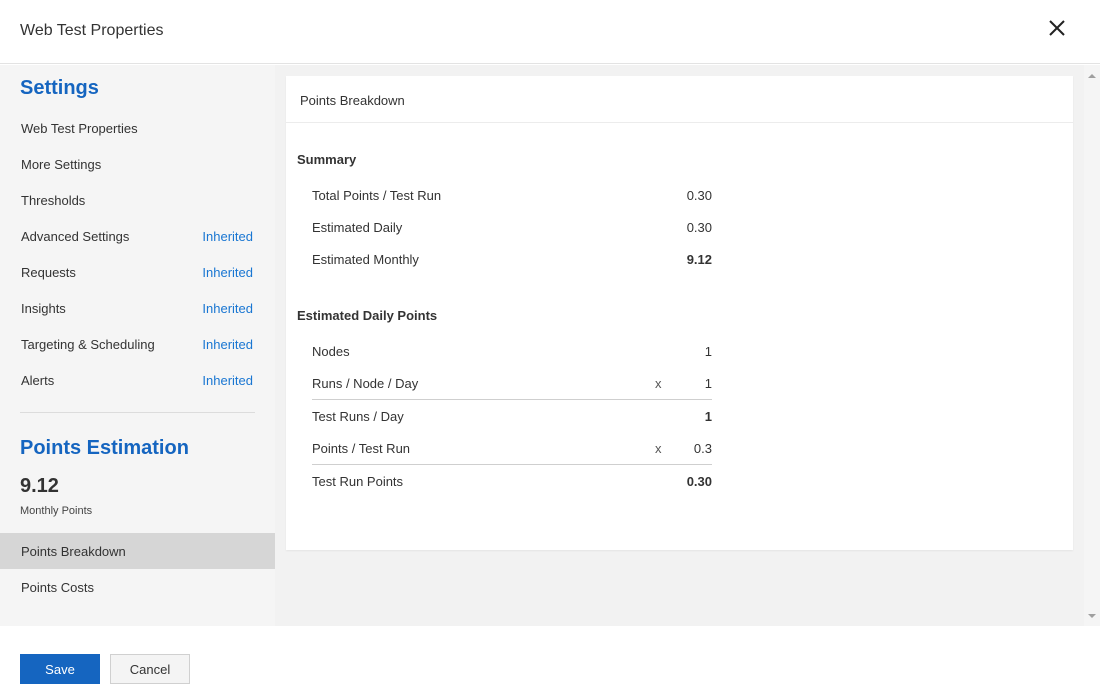  I want to click on card-title: Points Breakdown, so click(352, 100).